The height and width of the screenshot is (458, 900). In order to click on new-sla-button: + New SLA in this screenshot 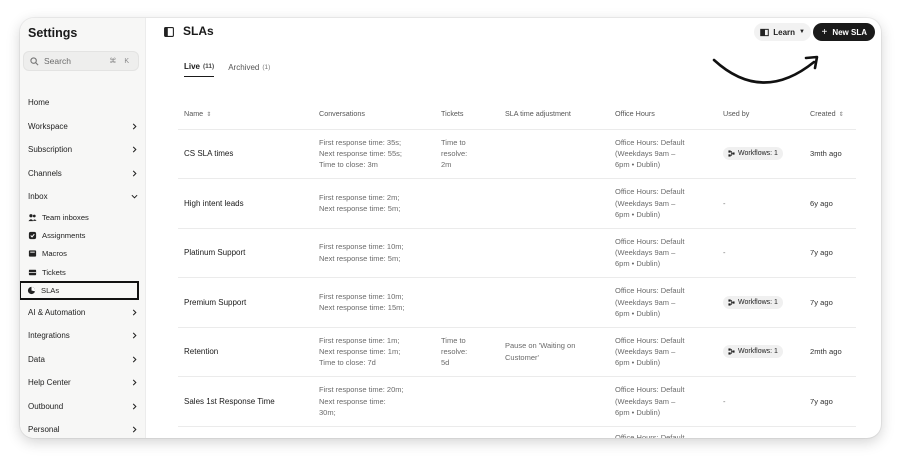, I will do `click(844, 32)`.